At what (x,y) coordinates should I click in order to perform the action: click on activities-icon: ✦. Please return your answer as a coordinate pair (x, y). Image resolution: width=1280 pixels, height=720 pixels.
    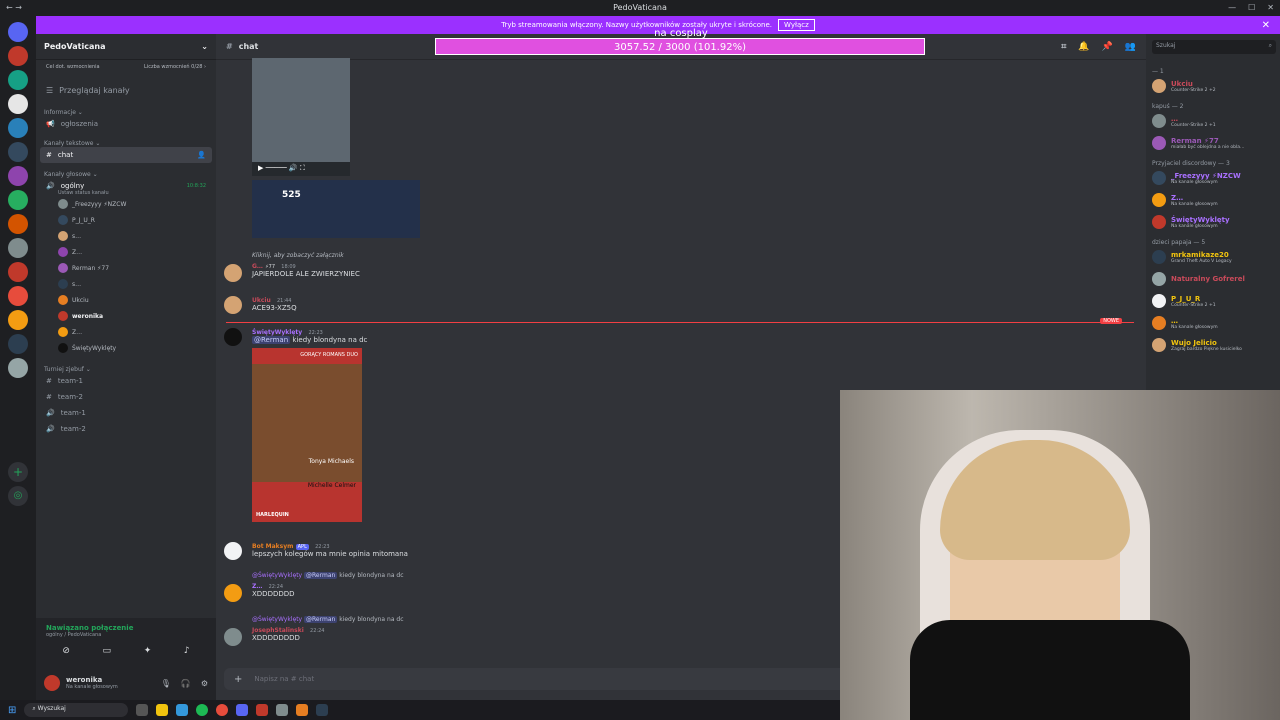
    Looking at the image, I should click on (148, 651).